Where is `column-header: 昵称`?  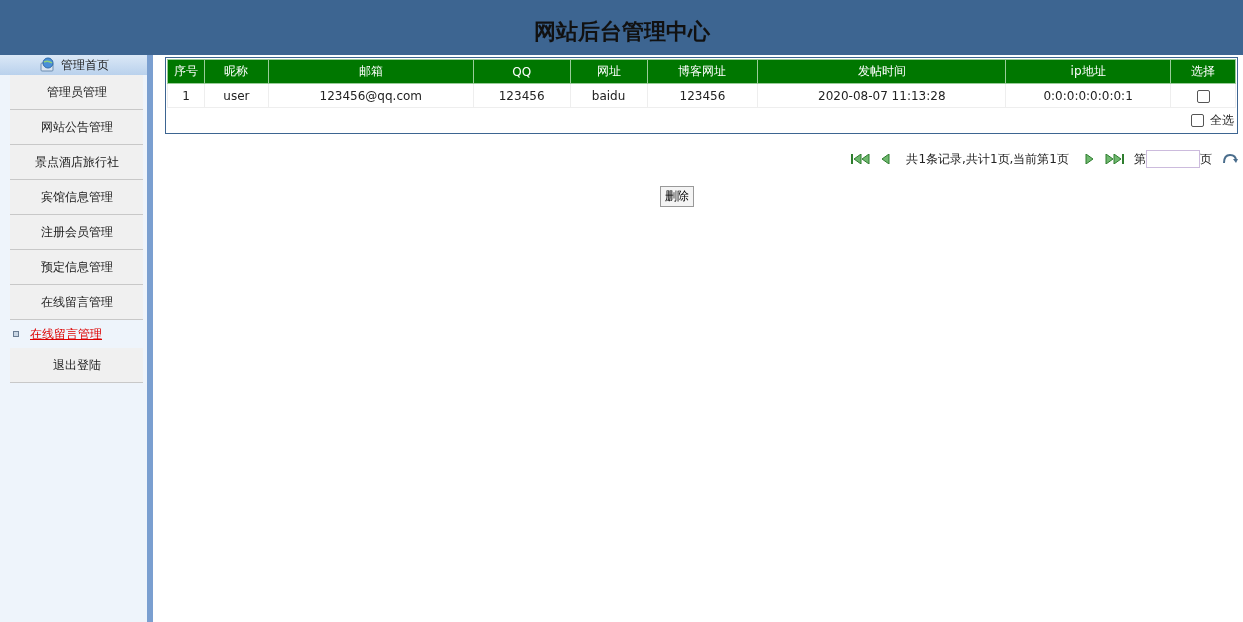 column-header: 昵称 is located at coordinates (236, 71).